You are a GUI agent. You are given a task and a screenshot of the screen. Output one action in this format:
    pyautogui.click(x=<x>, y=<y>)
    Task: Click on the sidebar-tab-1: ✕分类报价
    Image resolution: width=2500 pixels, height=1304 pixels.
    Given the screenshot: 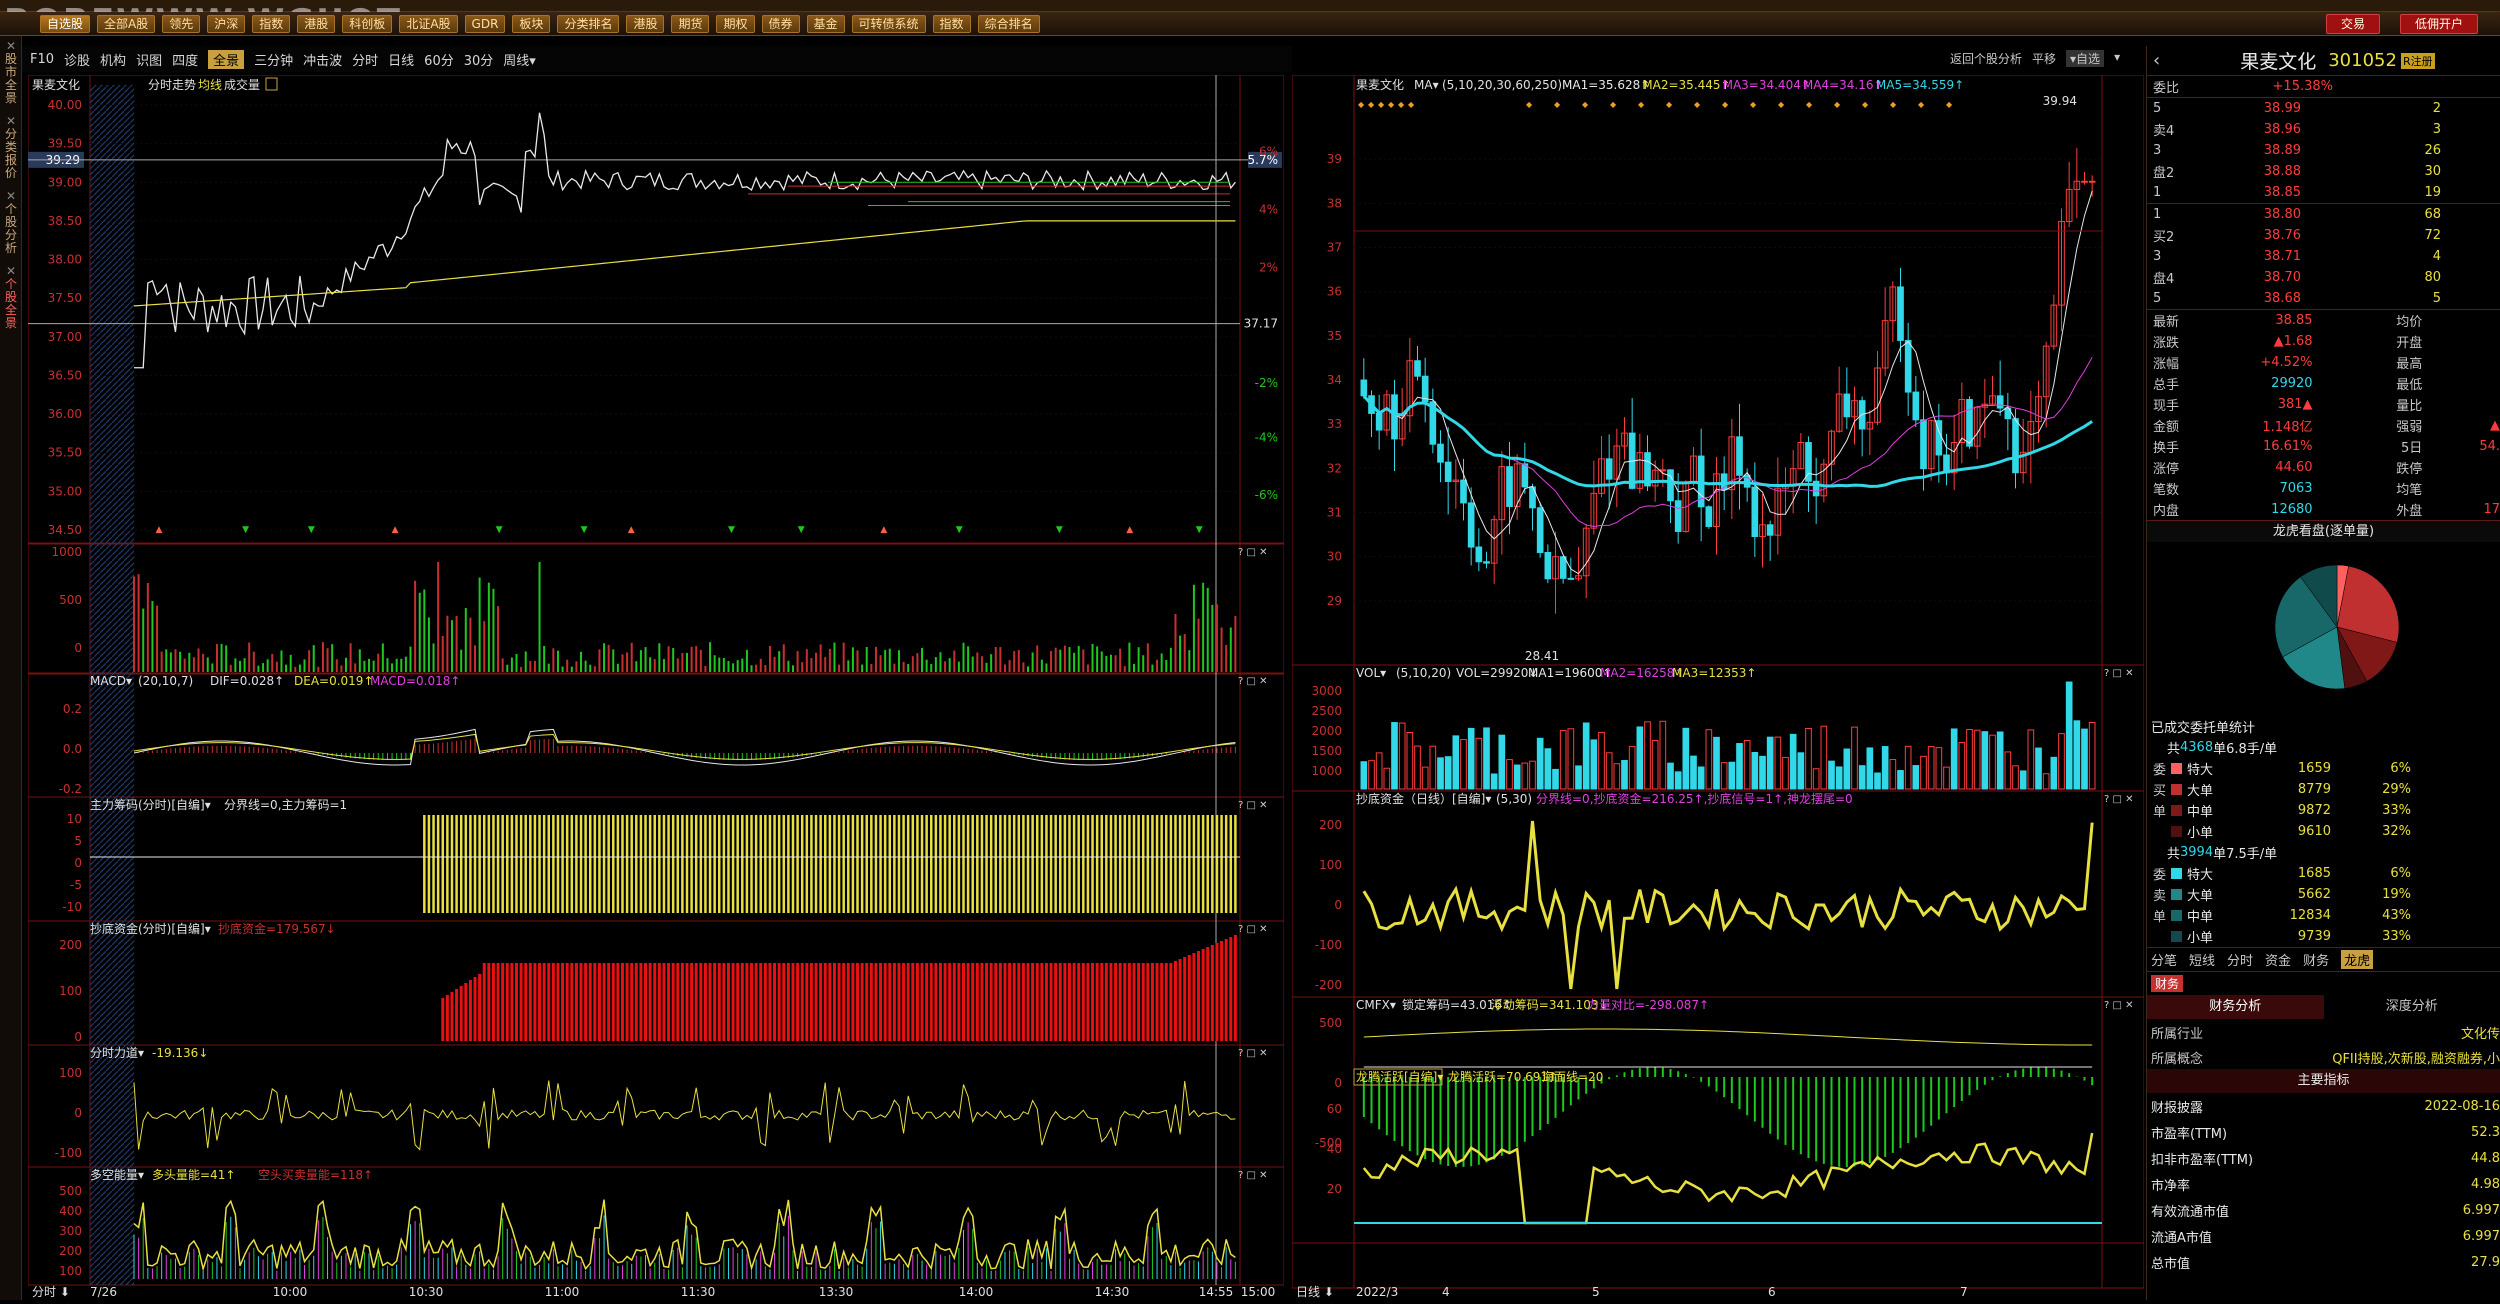 What is the action you would take?
    pyautogui.click(x=11, y=147)
    